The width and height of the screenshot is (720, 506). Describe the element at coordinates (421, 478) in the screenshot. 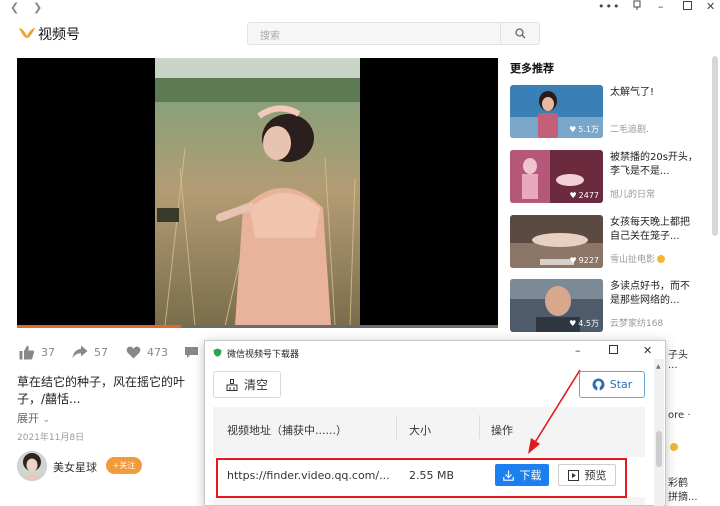

I see `highlight-box` at that location.